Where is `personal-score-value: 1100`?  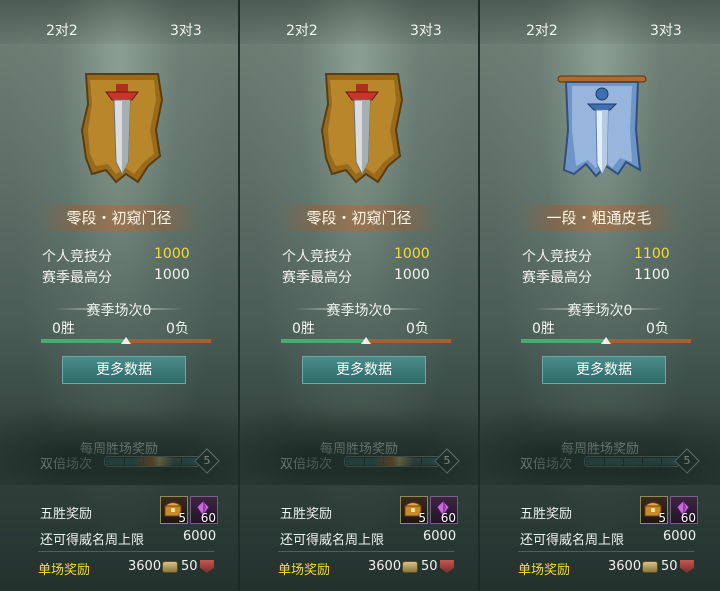 personal-score-value: 1100 is located at coordinates (652, 254).